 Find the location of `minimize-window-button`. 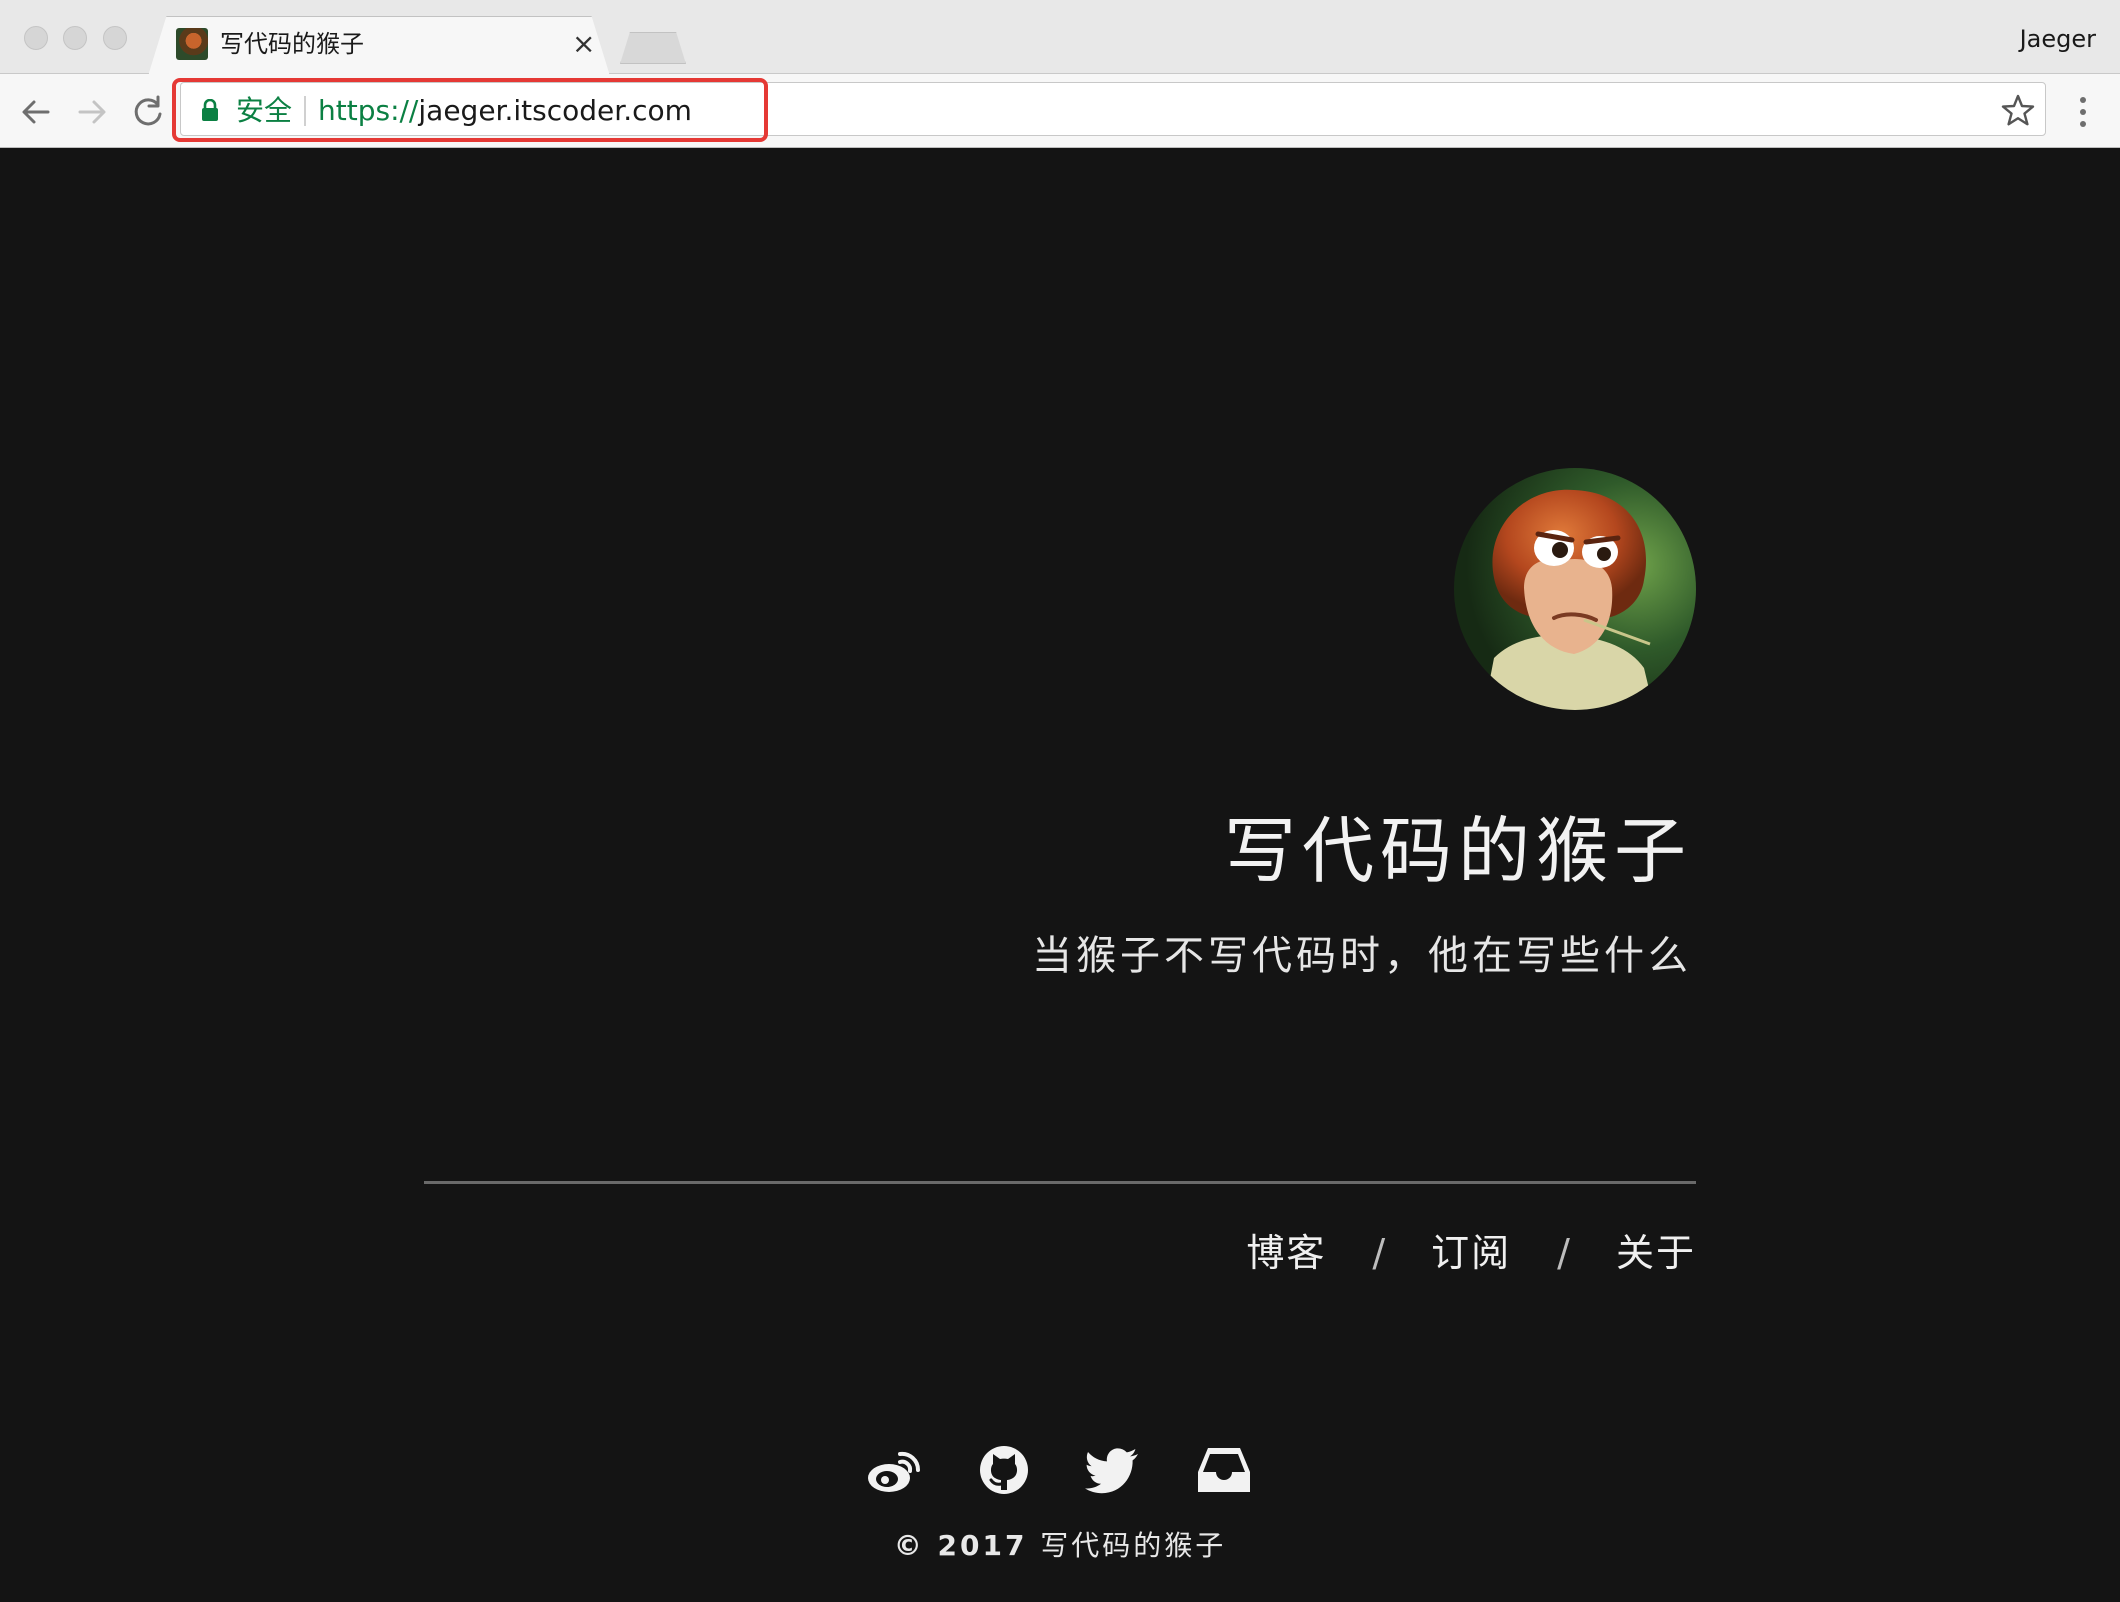

minimize-window-button is located at coordinates (75, 38).